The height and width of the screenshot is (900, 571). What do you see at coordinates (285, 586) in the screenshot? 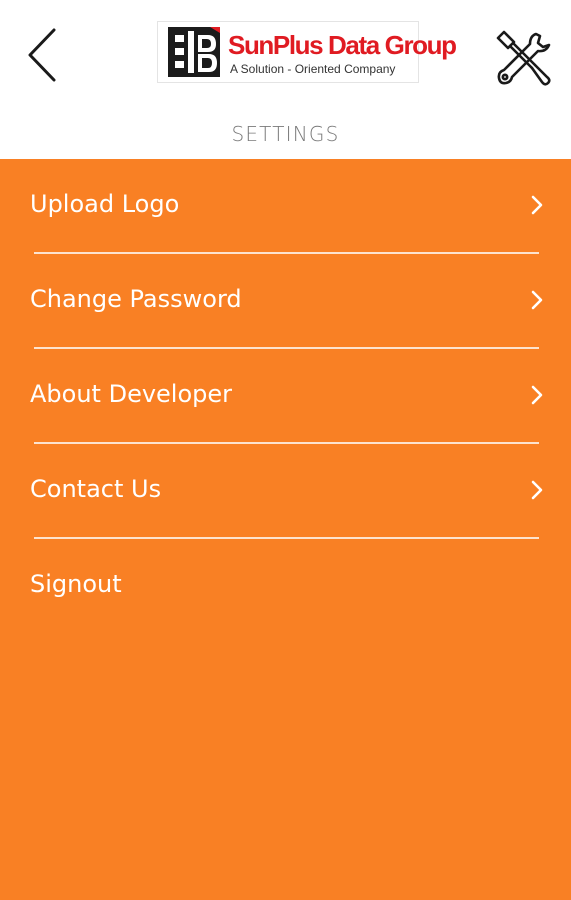
I see `menu-item-signout: Signout` at bounding box center [285, 586].